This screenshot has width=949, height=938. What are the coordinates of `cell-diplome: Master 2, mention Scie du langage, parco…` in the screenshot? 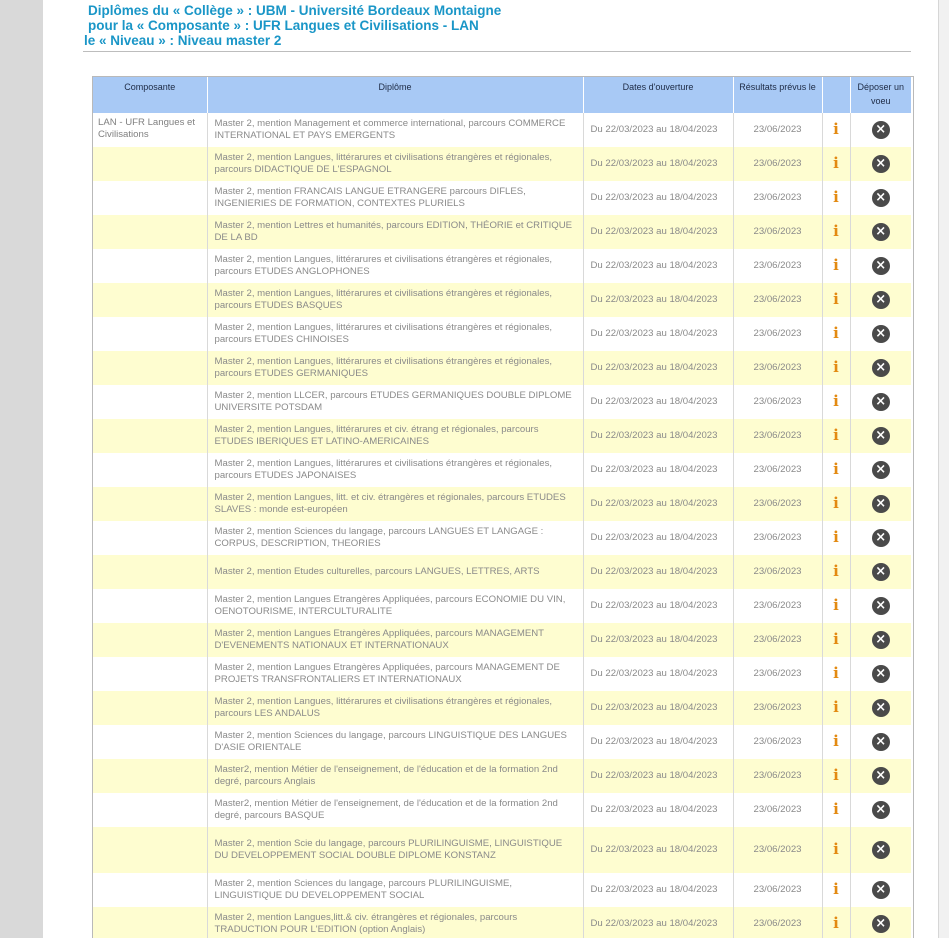 It's located at (395, 850).